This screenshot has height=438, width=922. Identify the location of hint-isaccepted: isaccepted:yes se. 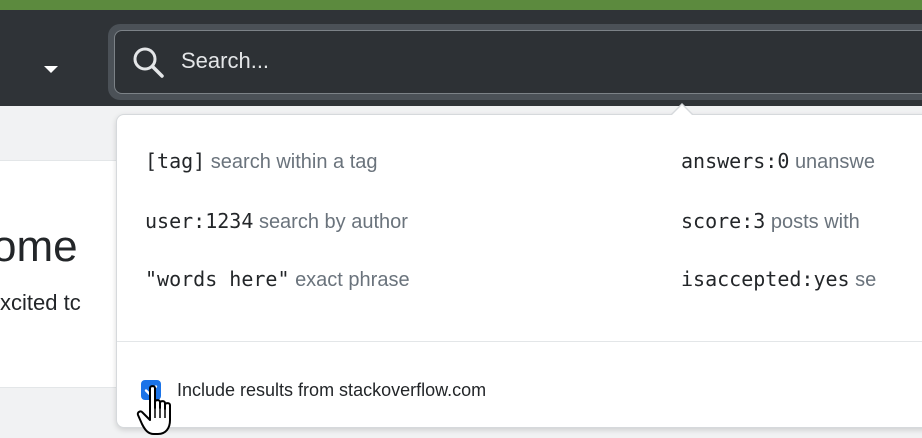
(778, 279).